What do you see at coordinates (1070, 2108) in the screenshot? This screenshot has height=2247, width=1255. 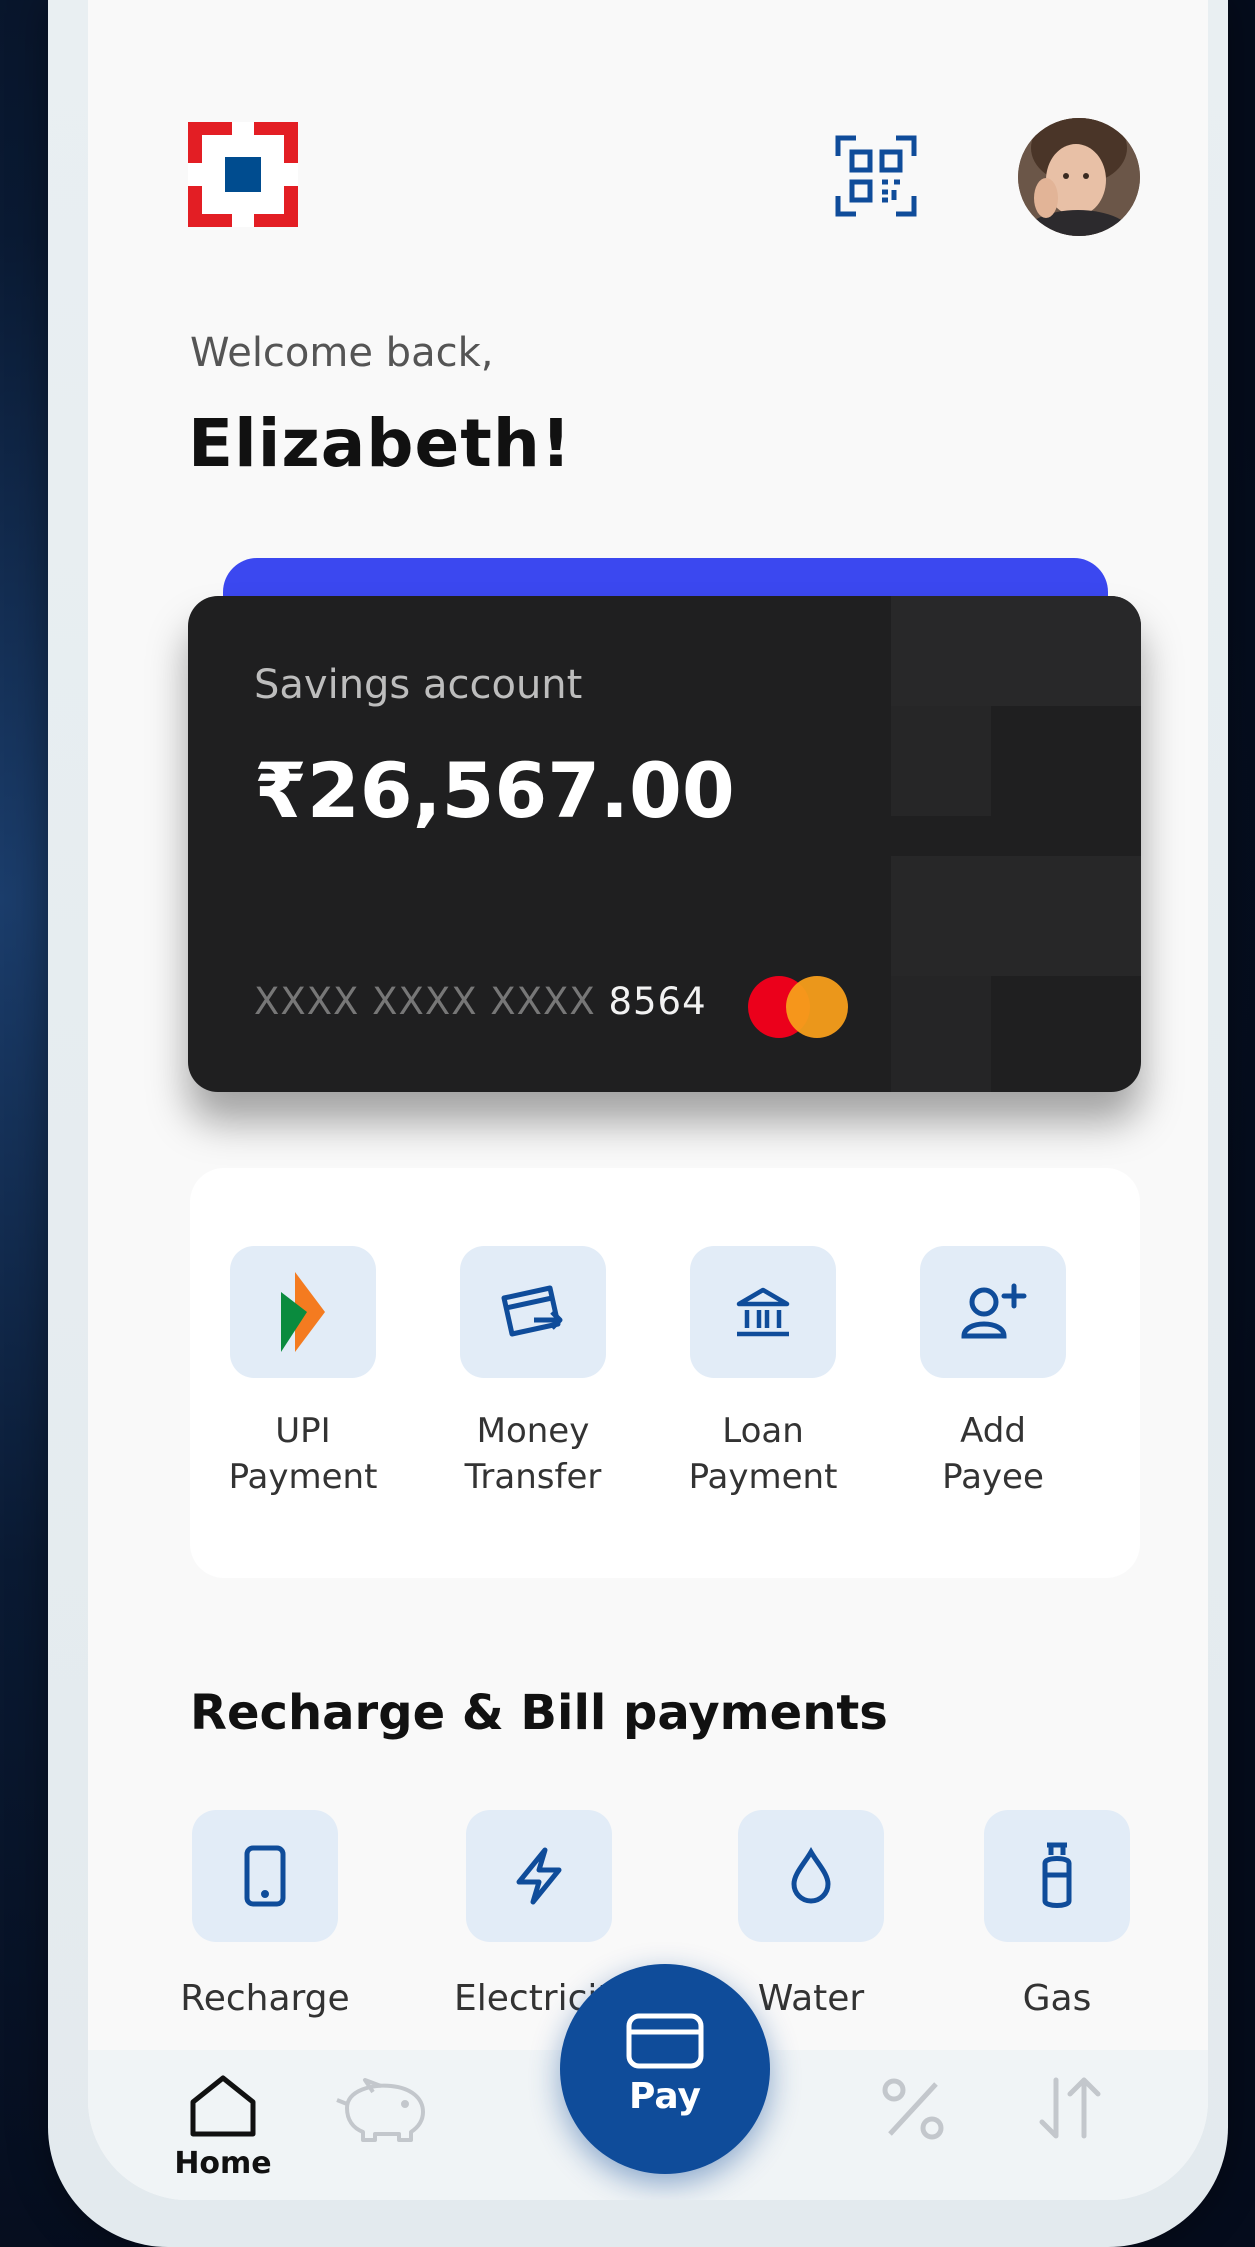 I see `transfer-arrows-icon` at bounding box center [1070, 2108].